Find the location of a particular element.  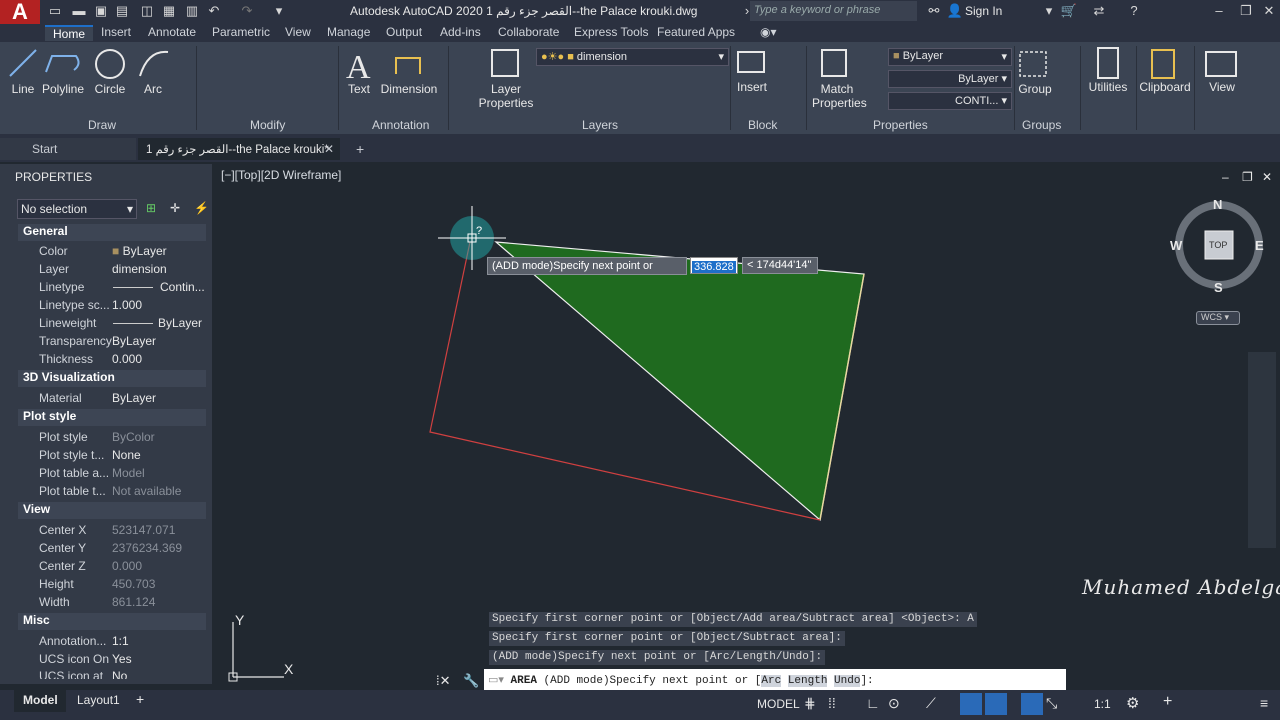

qat-dropdown-icon: ▾ is located at coordinates (279, 11).